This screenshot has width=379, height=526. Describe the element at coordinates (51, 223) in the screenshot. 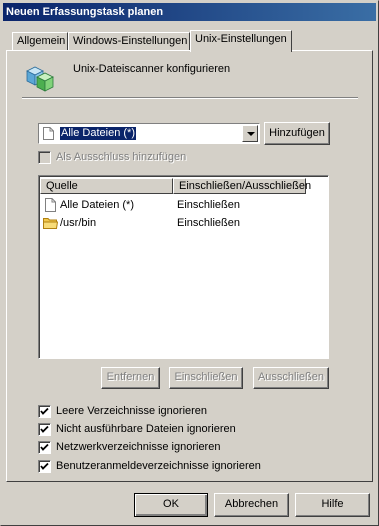

I see `folder-icon` at that location.